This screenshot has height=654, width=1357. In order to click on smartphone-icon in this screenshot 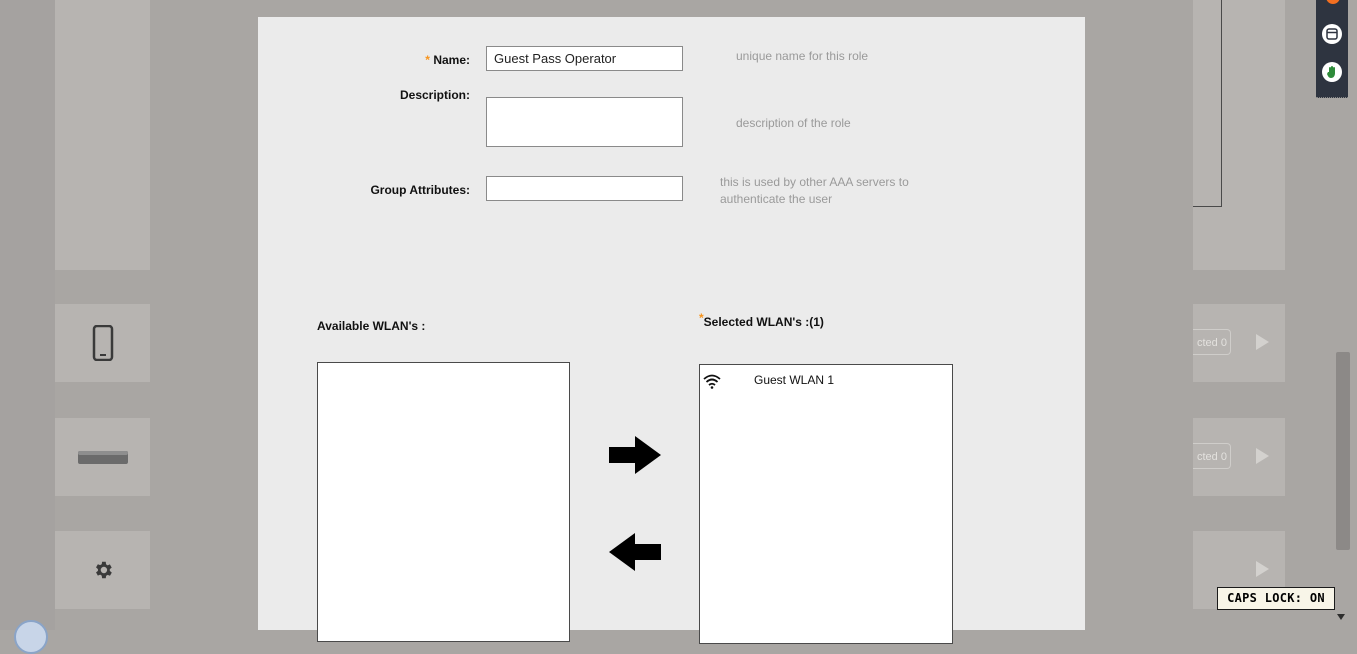, I will do `click(102, 343)`.